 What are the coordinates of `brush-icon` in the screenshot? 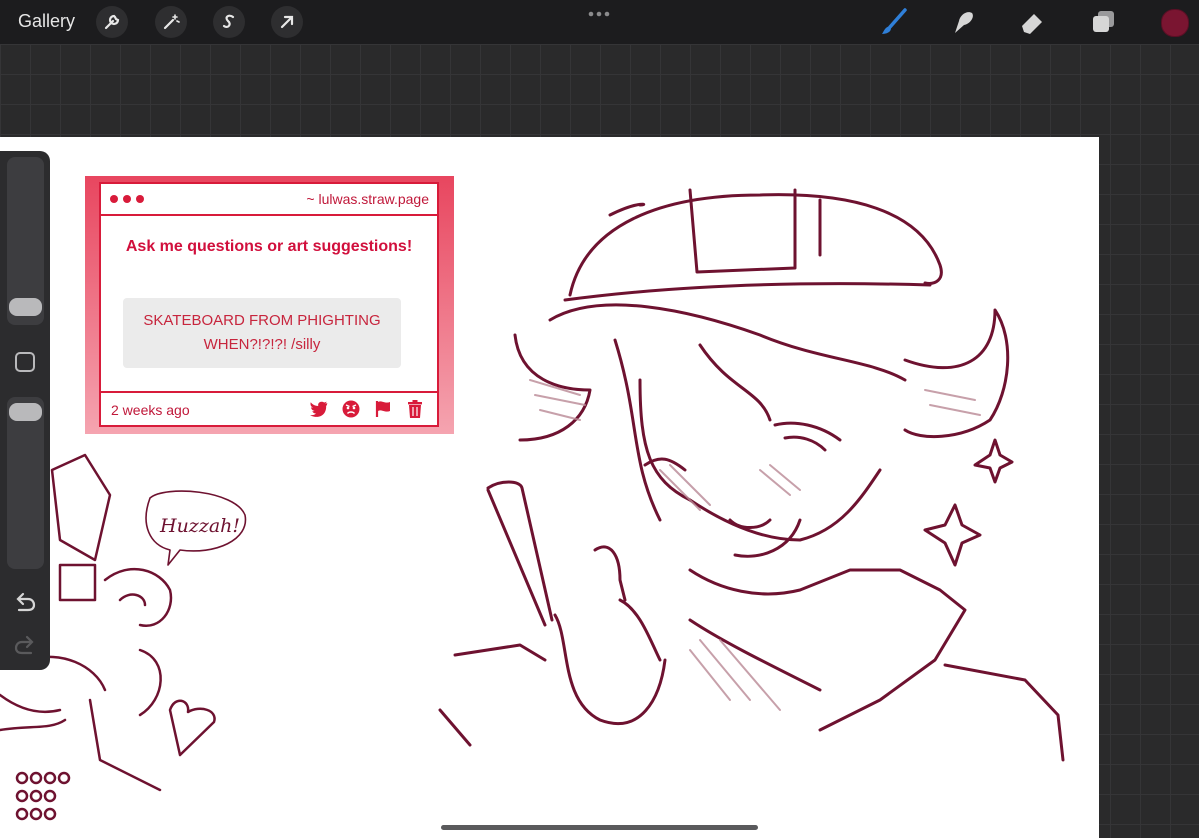 It's located at (894, 22).